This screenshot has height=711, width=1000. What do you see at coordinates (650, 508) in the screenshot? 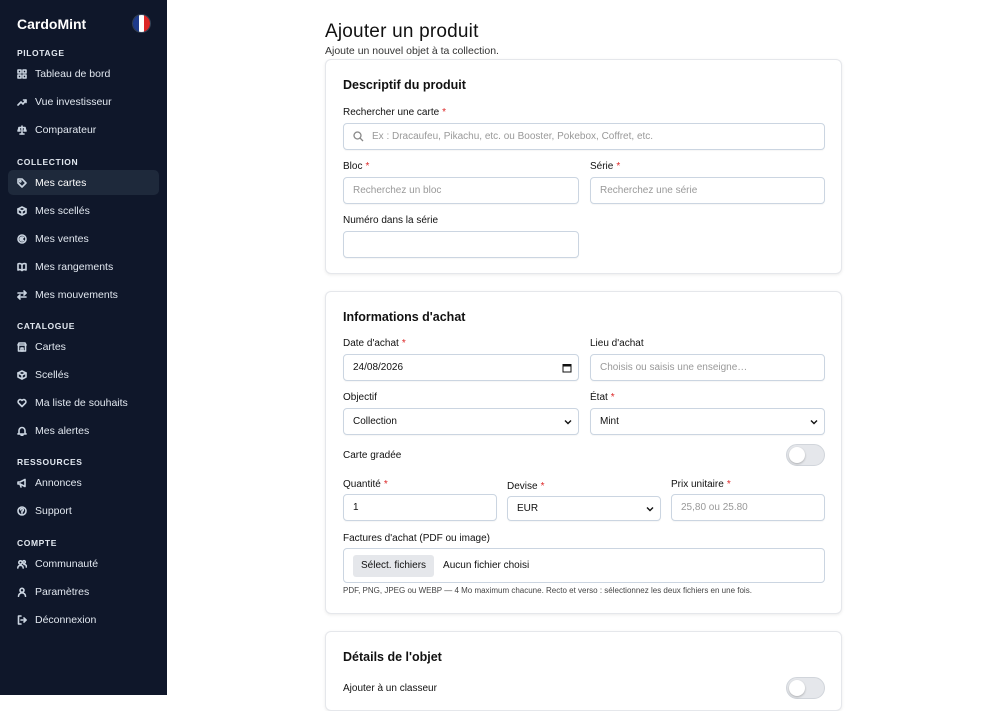
I see `chevron-down-icon` at bounding box center [650, 508].